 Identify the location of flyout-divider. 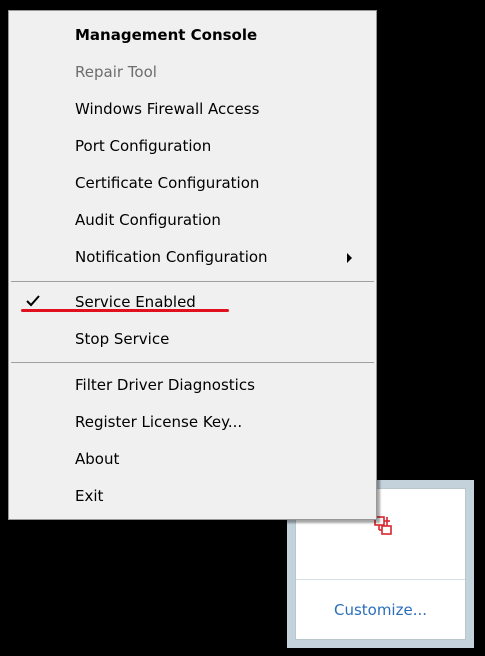
(380, 579).